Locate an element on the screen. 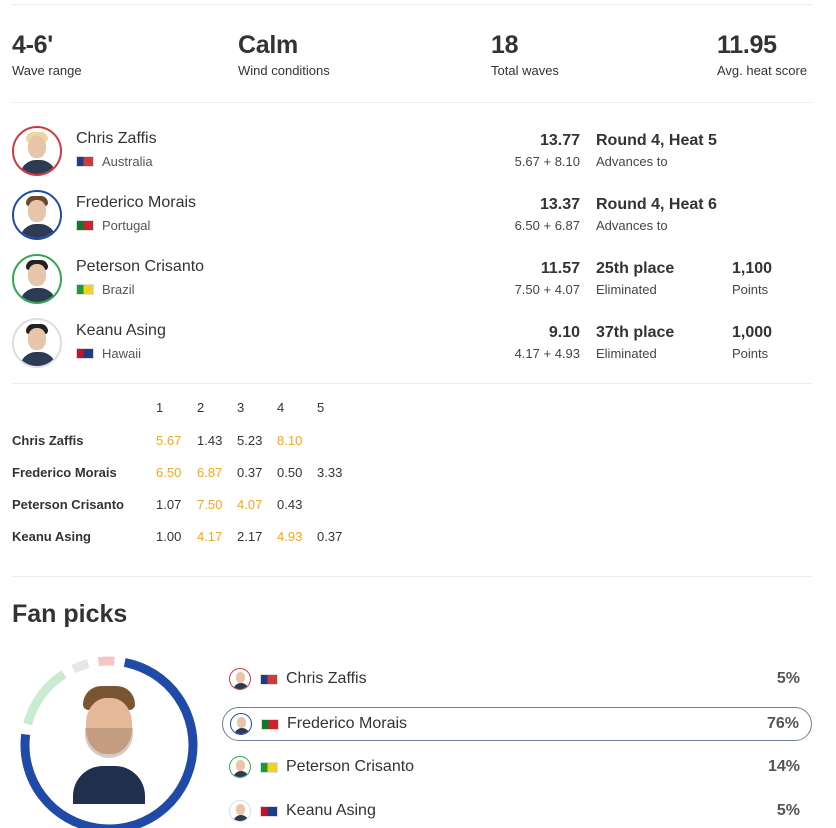 Image resolution: width=836 pixels, height=828 pixels. wave-score-cell: 6.87 is located at coordinates (210, 472).